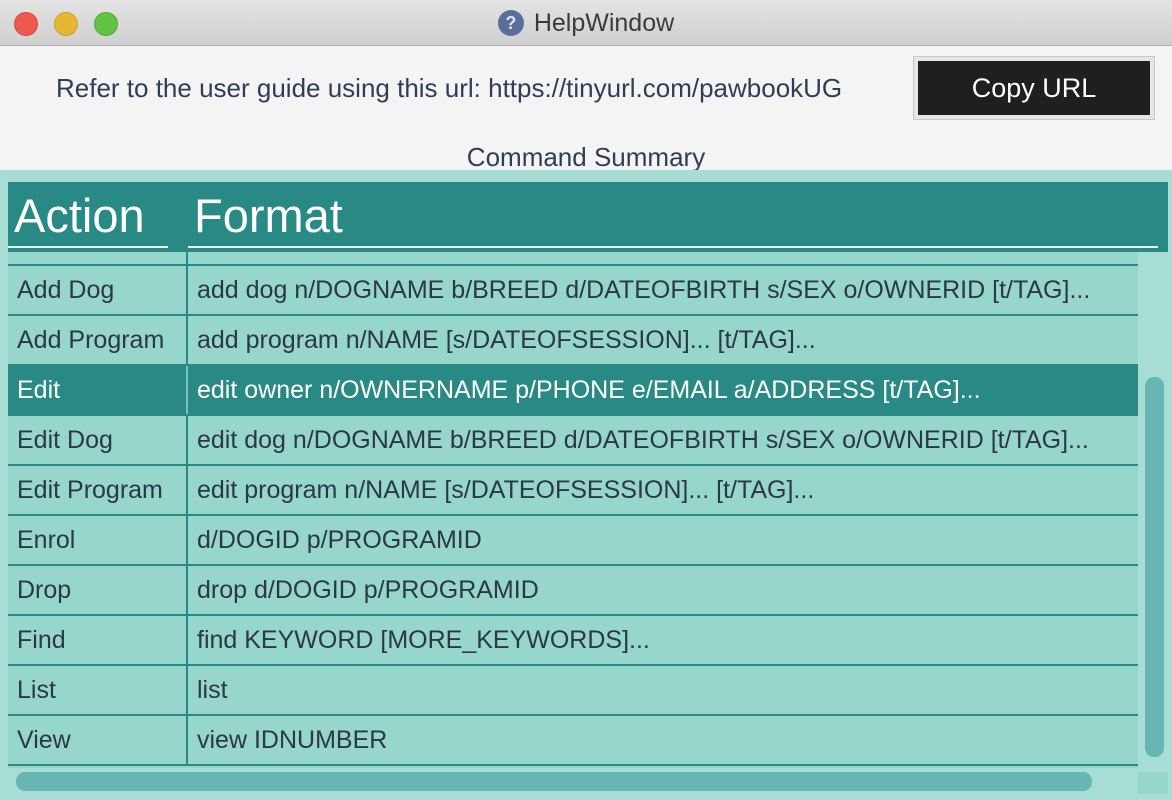 Image resolution: width=1172 pixels, height=800 pixels. Describe the element at coordinates (573, 591) in the screenshot. I see `table-row: Drop drop d/DOGID p/PROGRAMID` at that location.